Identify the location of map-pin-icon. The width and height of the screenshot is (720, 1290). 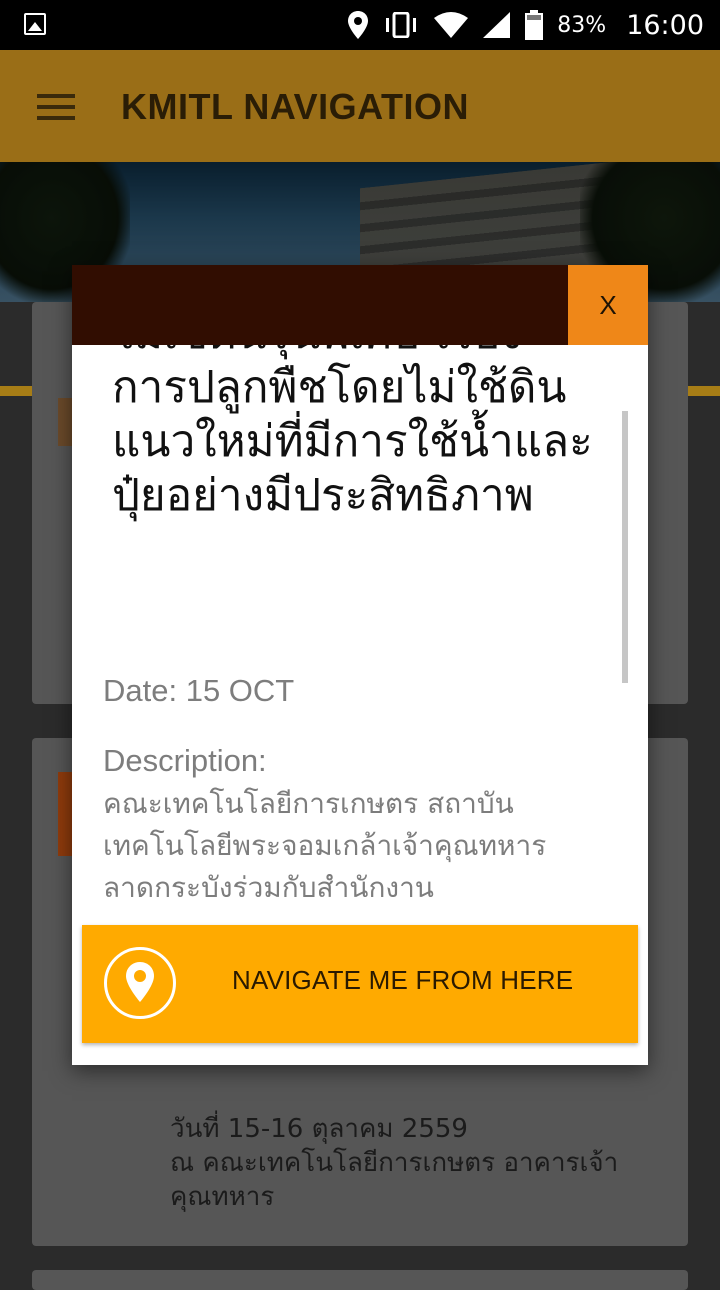
(140, 983).